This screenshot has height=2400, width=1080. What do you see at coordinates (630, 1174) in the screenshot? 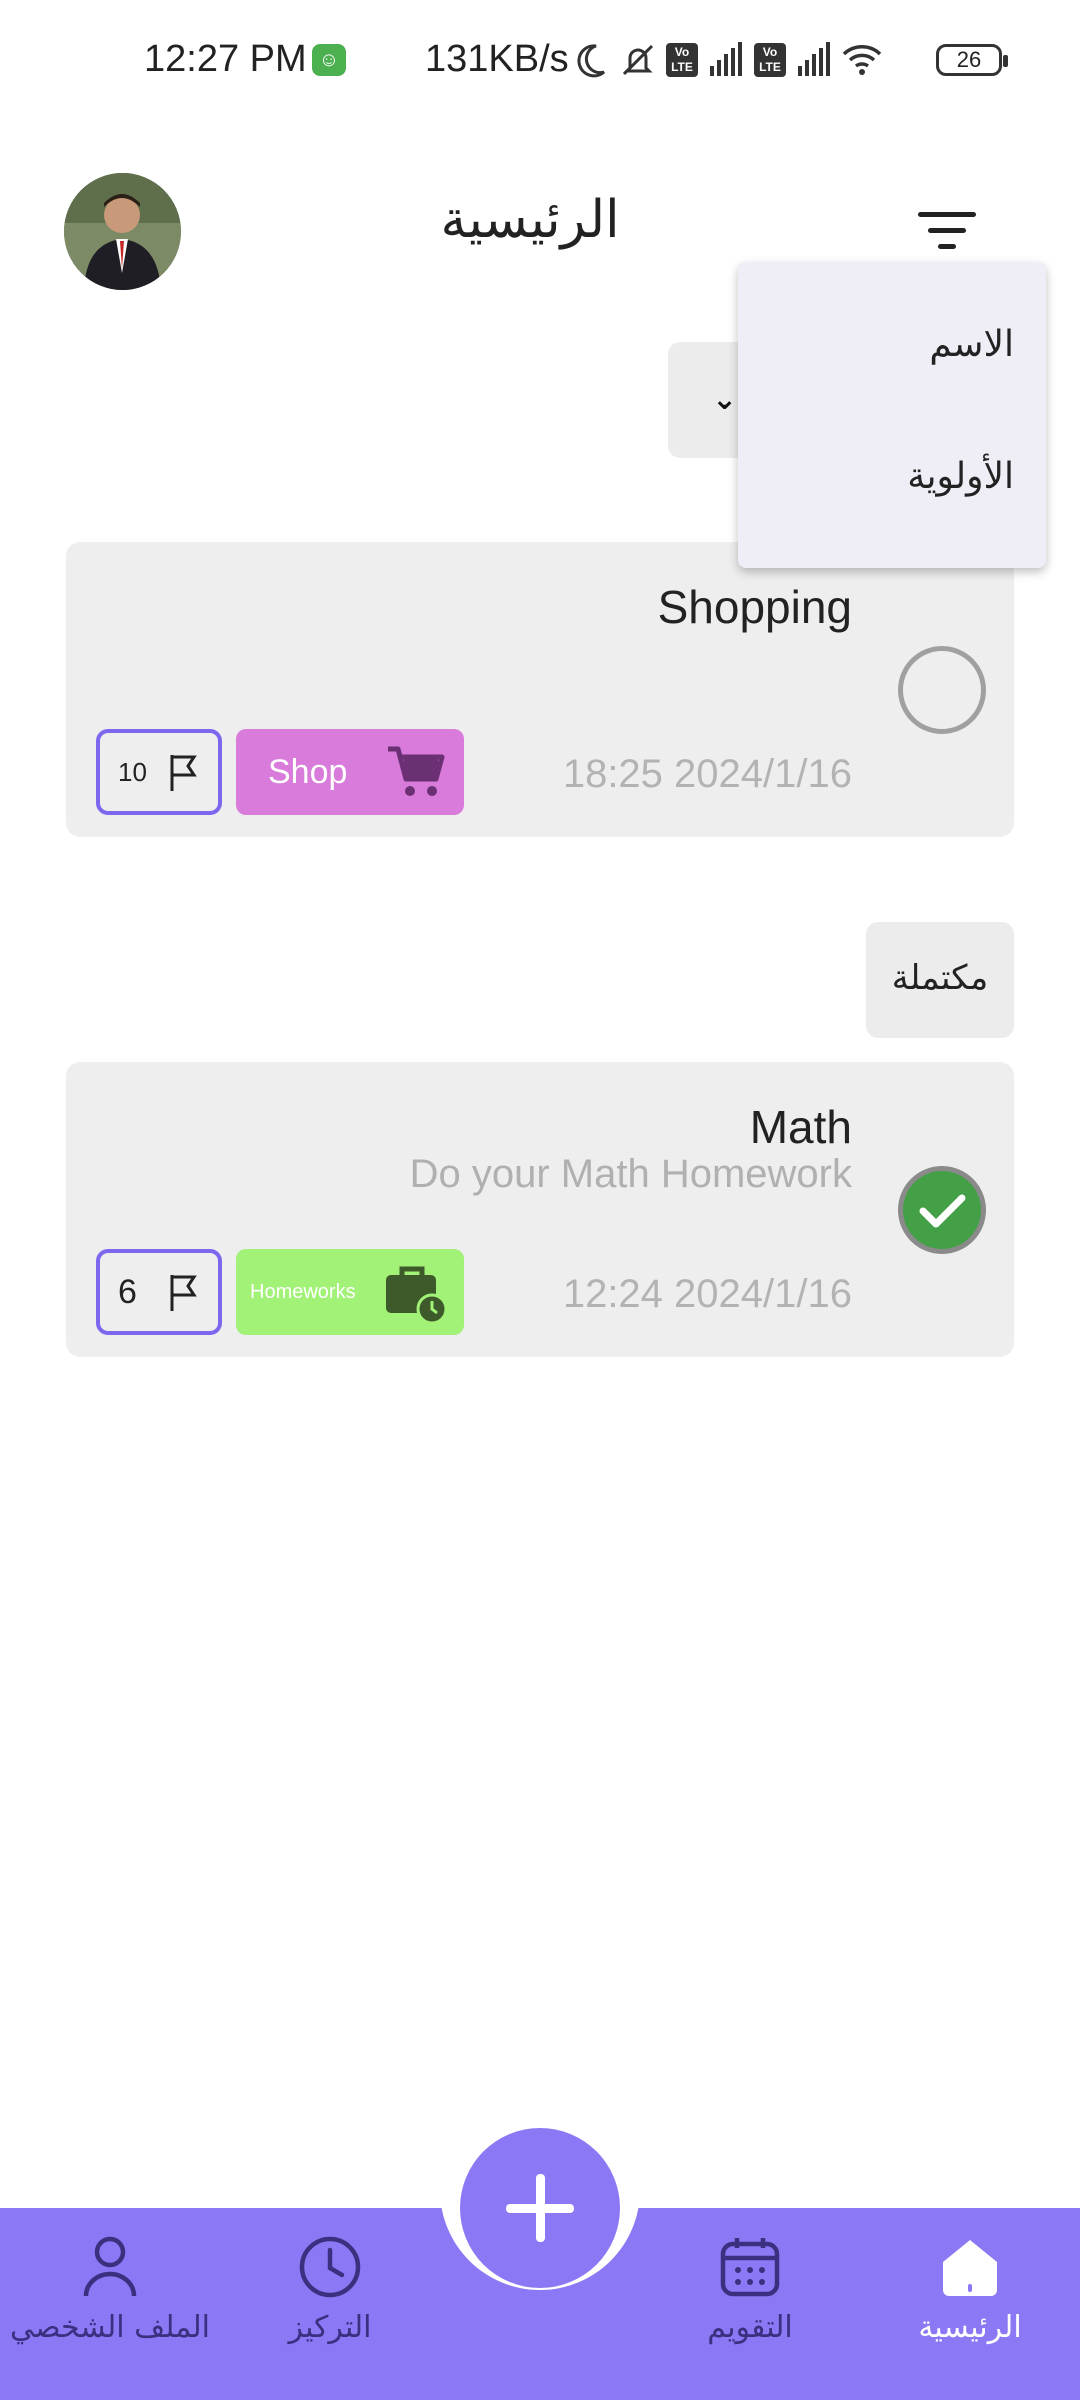
I see `task-description: Do your Math Homework` at bounding box center [630, 1174].